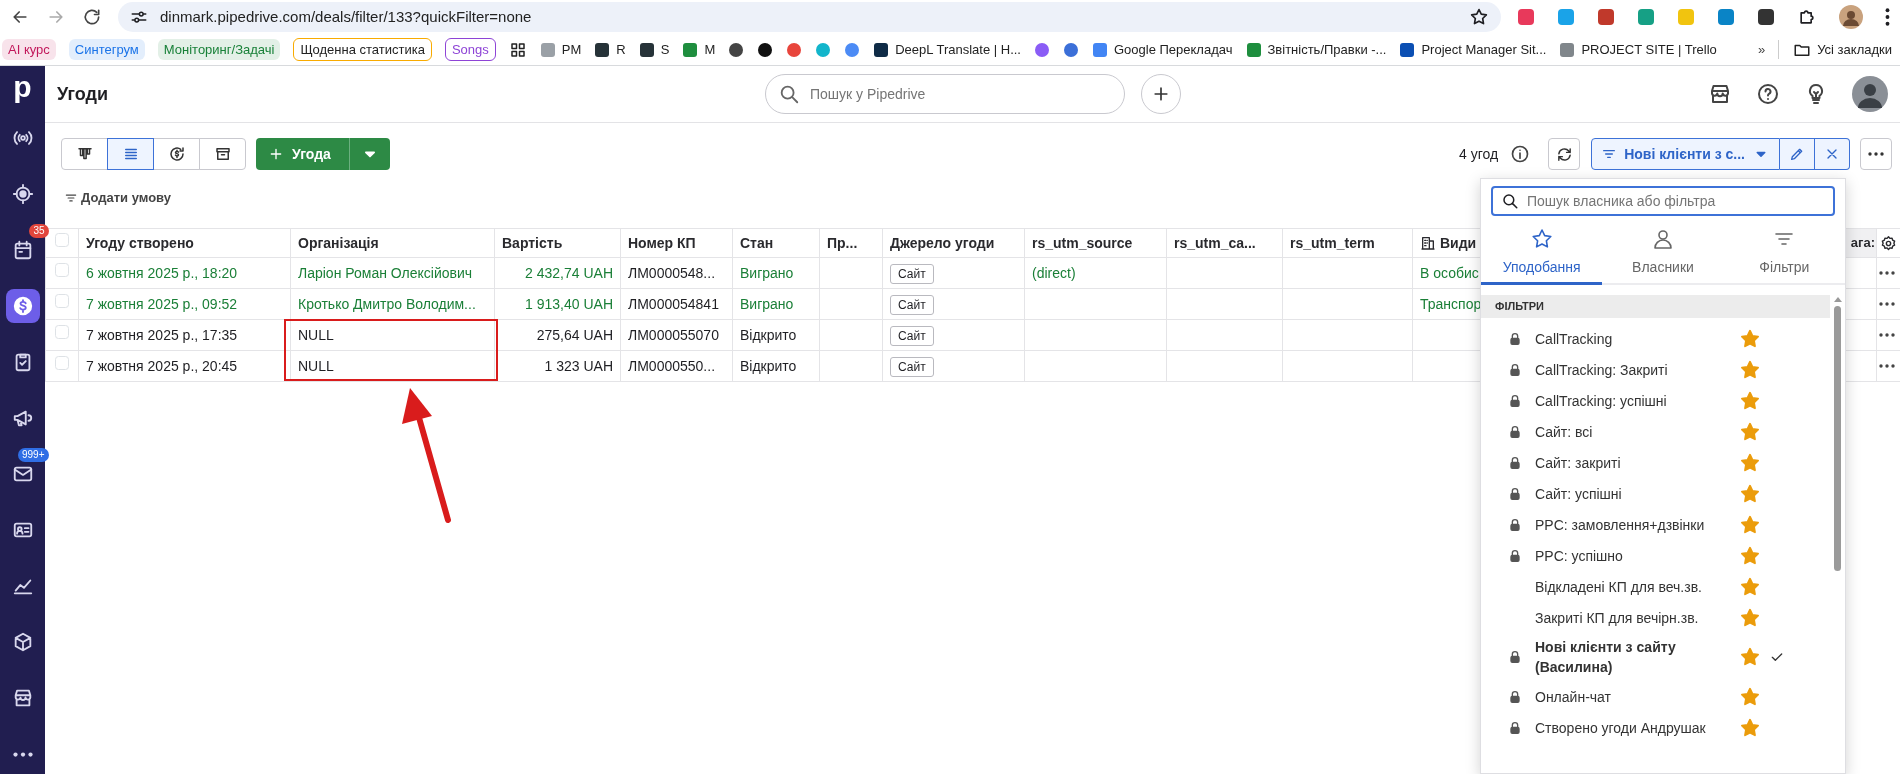 This screenshot has height=774, width=1900. What do you see at coordinates (1876, 154) in the screenshot?
I see `more-button` at bounding box center [1876, 154].